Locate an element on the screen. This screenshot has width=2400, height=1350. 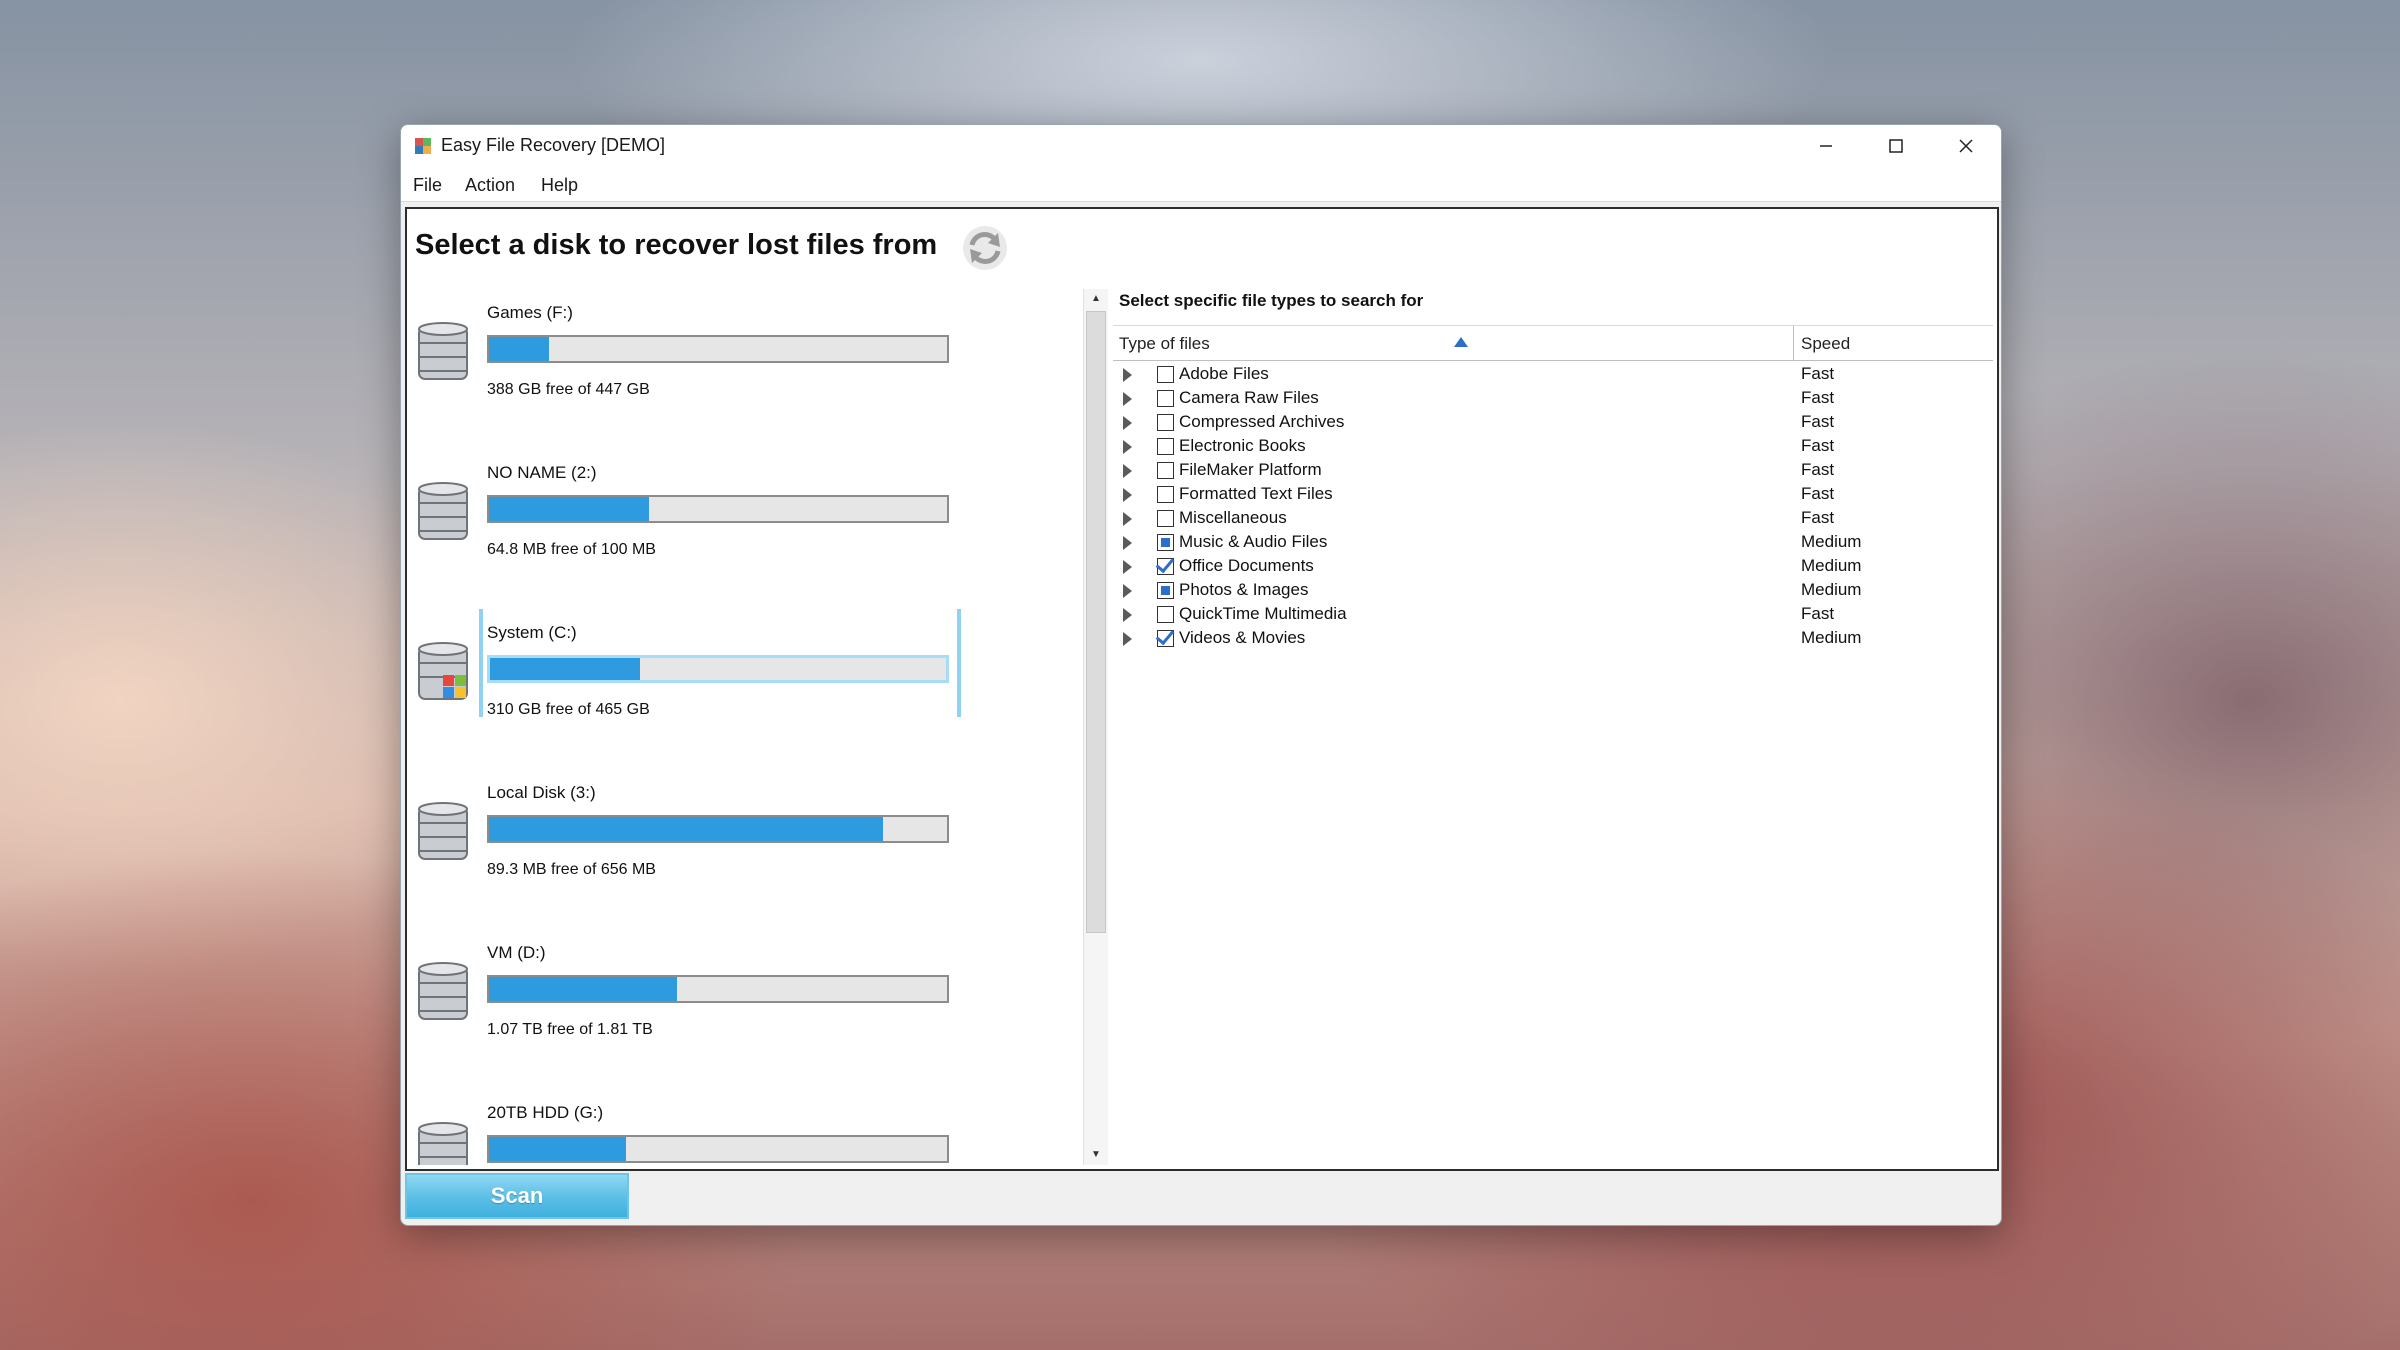
disk-item: Local Disk (3:) 89.3 MB free of 656 MB is located at coordinates (691, 849).